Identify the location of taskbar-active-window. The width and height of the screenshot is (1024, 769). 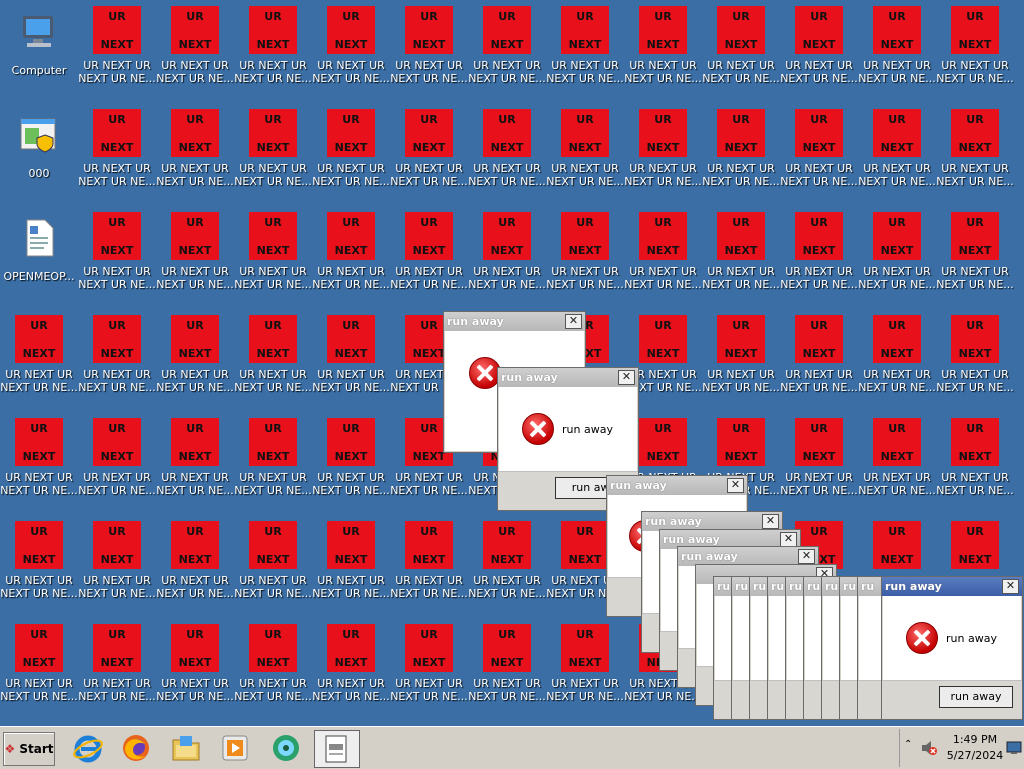
(337, 749).